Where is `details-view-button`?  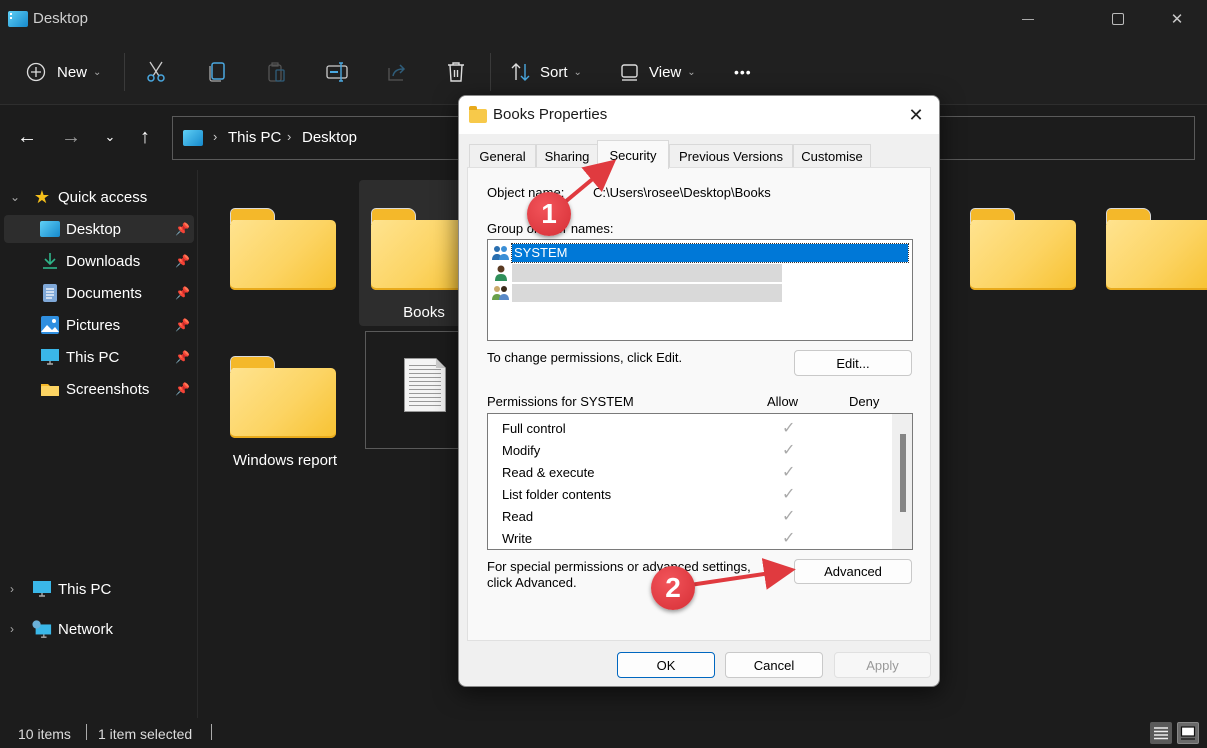
details-view-button is located at coordinates (1161, 733).